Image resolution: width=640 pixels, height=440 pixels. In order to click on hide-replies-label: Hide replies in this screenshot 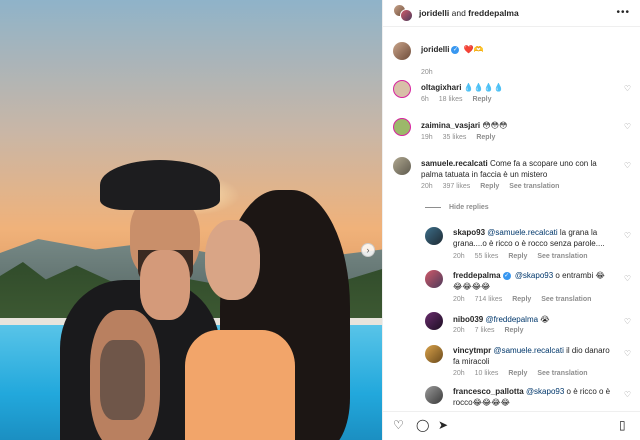, I will do `click(469, 207)`.